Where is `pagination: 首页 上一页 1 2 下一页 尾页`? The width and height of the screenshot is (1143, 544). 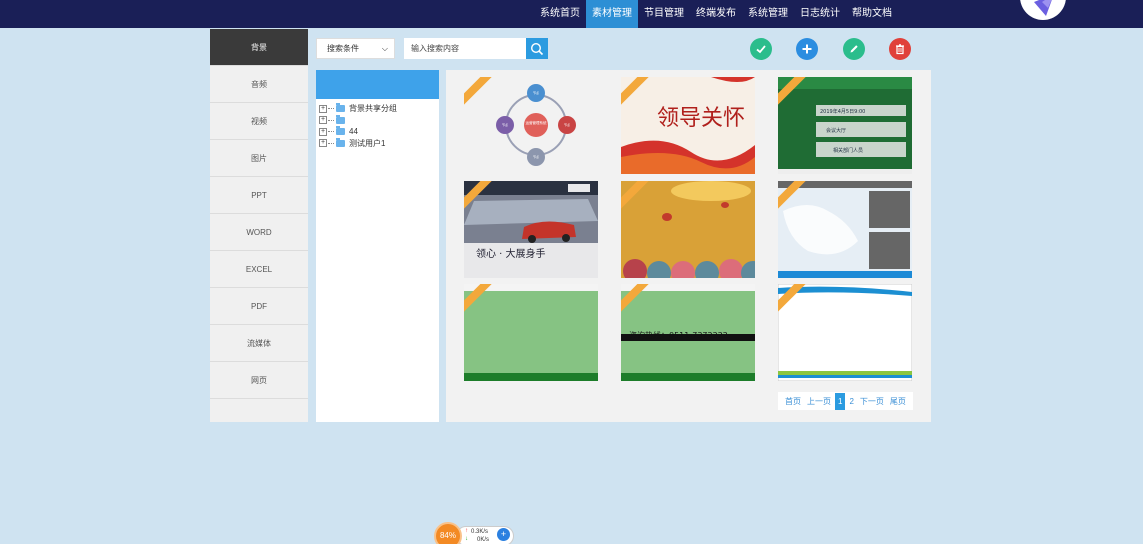
pagination: 首页 上一页 1 2 下一页 尾页 is located at coordinates (845, 401).